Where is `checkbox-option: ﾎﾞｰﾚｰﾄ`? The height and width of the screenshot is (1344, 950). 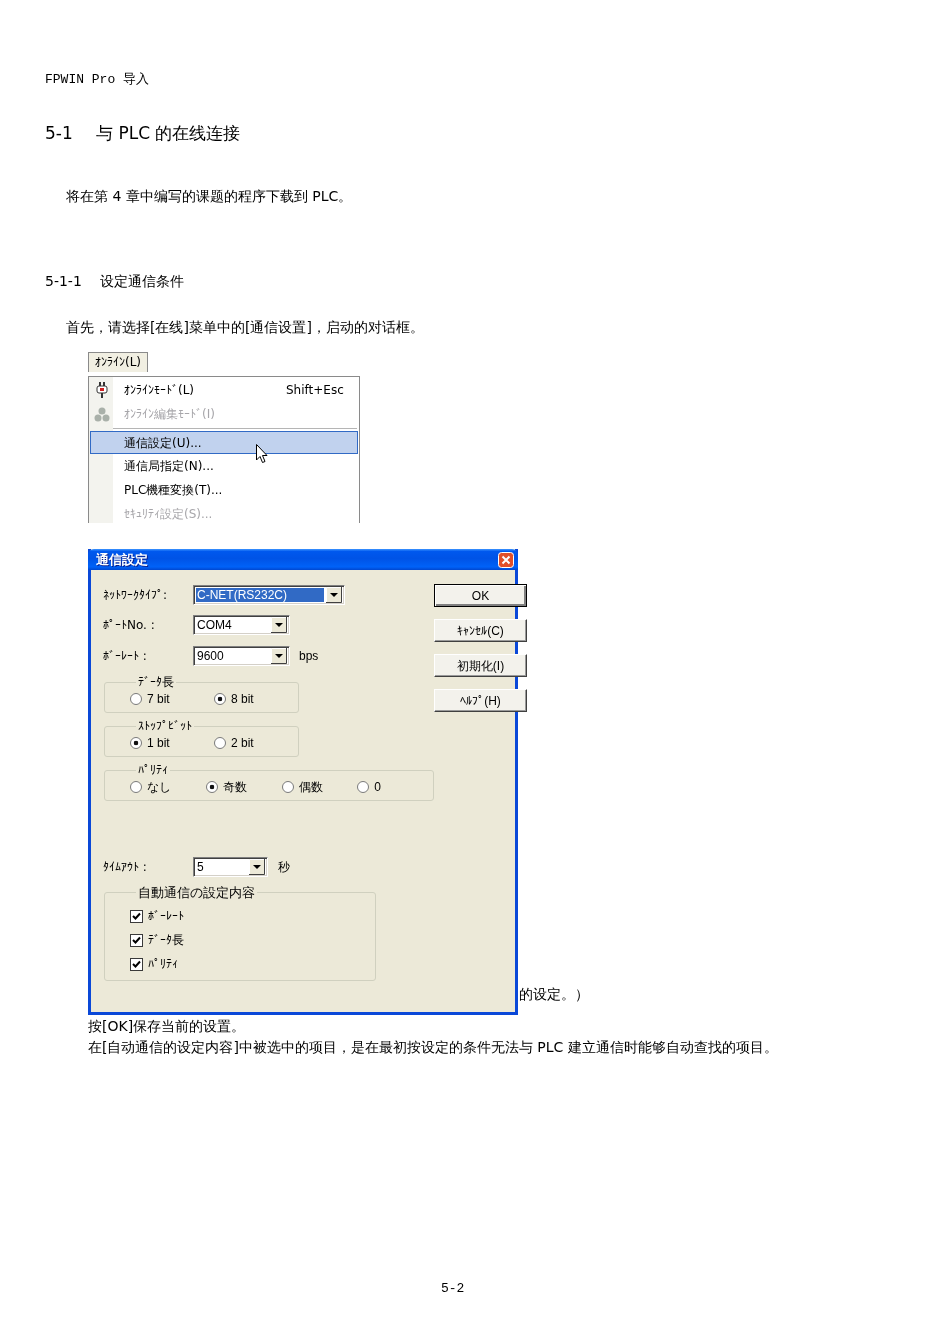 checkbox-option: ﾎﾞｰﾚｰﾄ is located at coordinates (252, 916).